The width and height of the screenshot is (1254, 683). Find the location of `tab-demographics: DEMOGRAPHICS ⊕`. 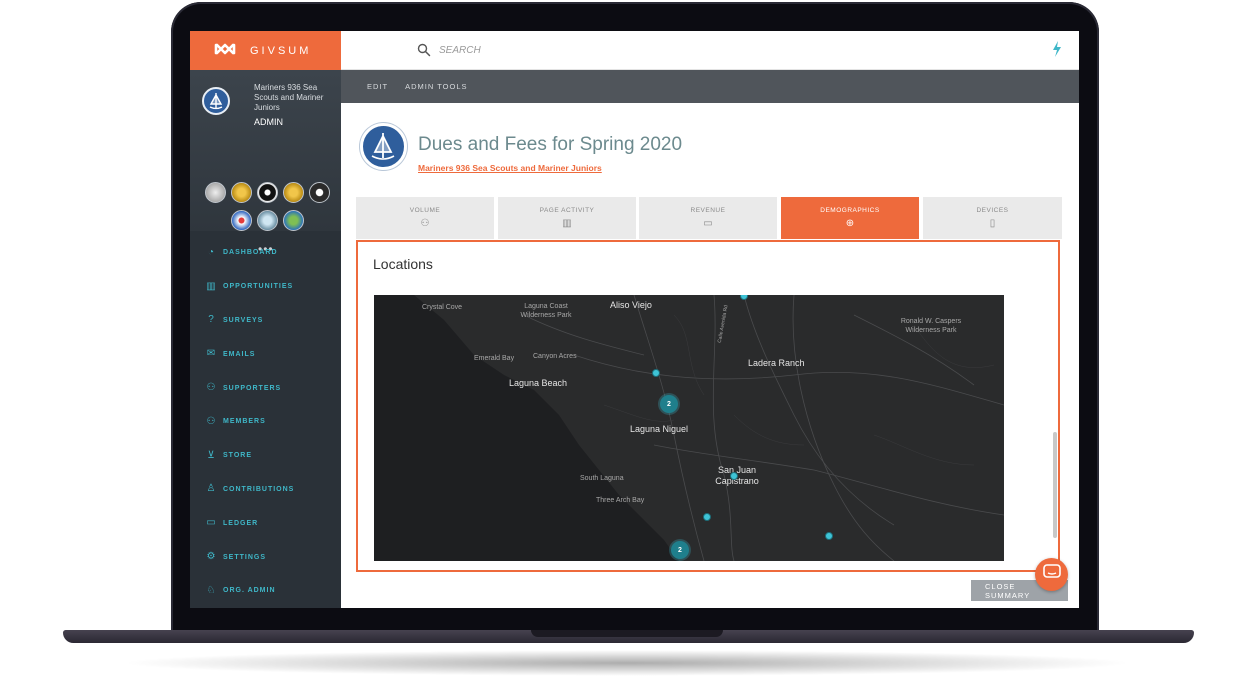

tab-demographics: DEMOGRAPHICS ⊕ is located at coordinates (850, 218).